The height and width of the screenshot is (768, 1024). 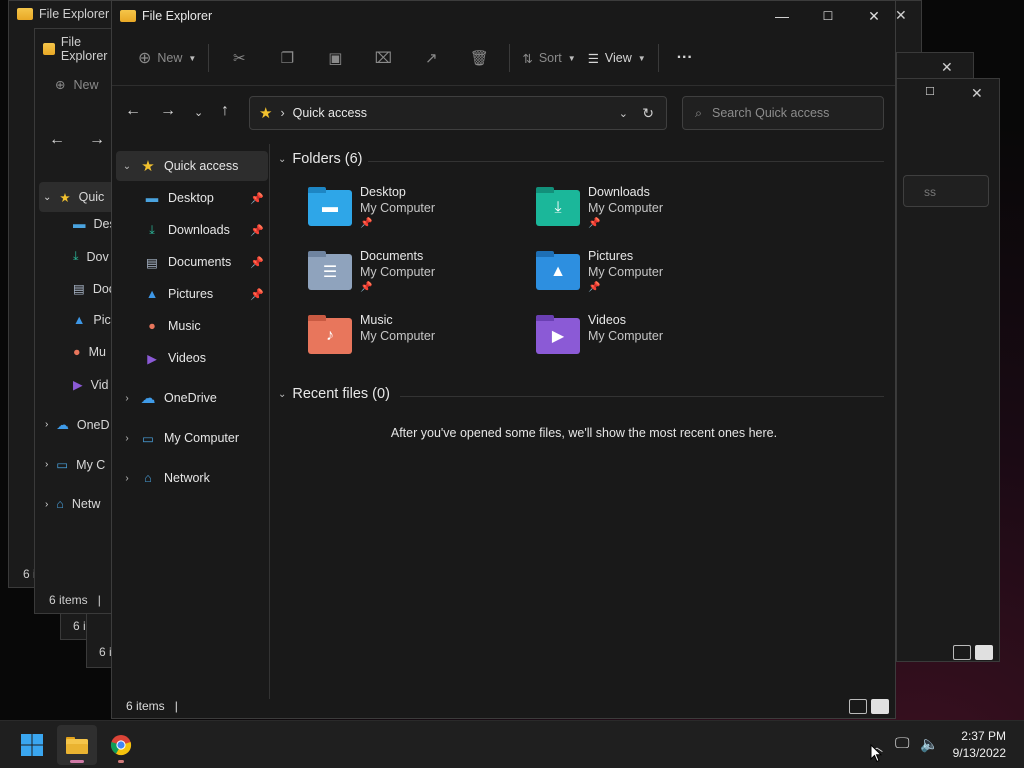 What do you see at coordinates (239, 58) in the screenshot?
I see `cut-button: ✂` at bounding box center [239, 58].